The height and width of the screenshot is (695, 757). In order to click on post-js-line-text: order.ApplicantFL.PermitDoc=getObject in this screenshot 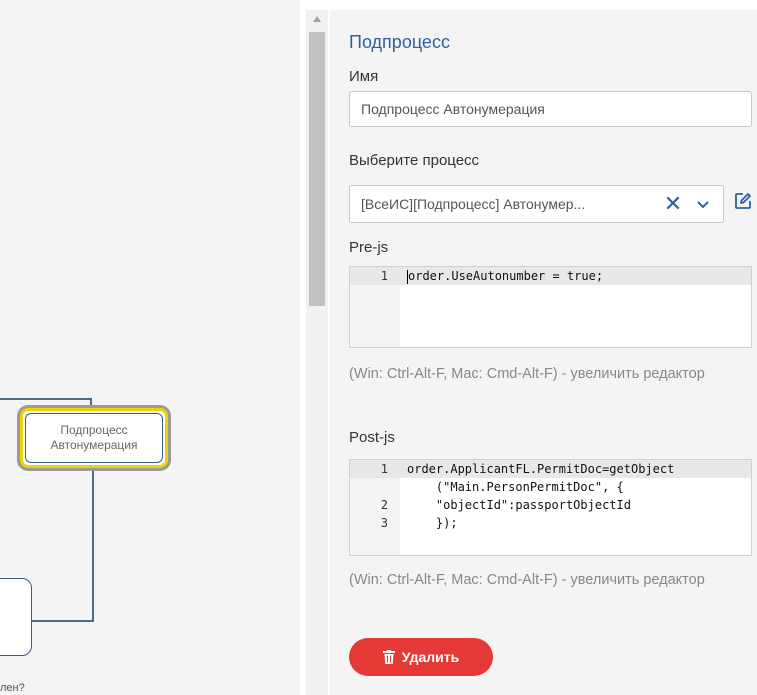, I will do `click(541, 469)`.